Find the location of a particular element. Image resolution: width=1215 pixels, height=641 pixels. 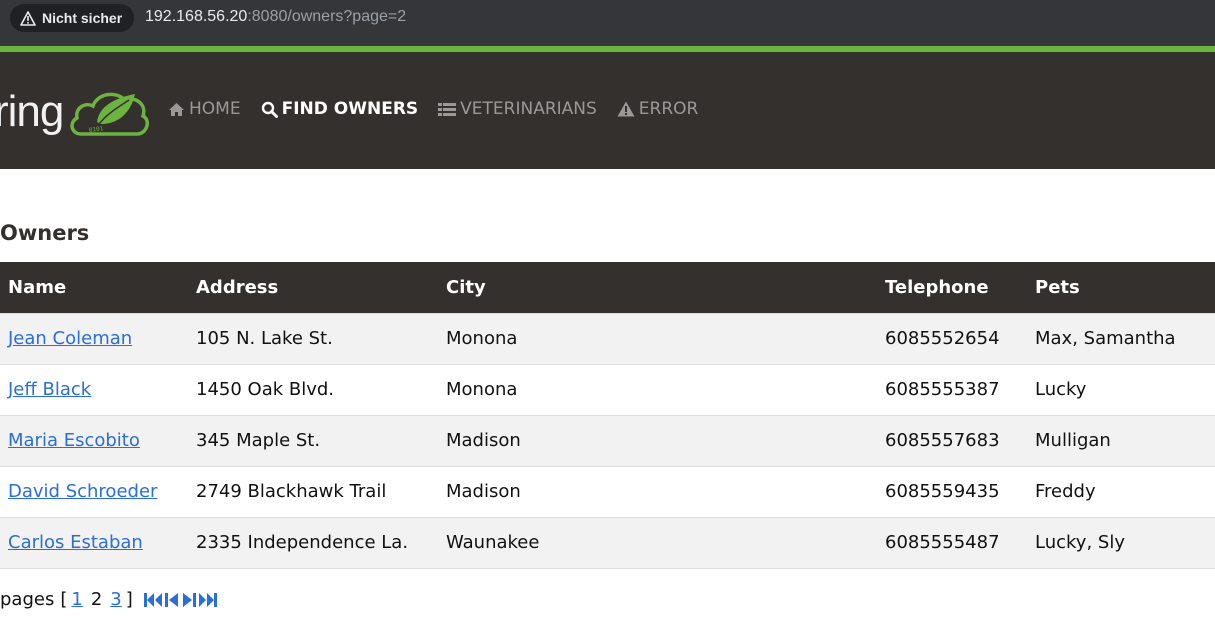

url-host: 192.168.56.20 is located at coordinates (196, 16).